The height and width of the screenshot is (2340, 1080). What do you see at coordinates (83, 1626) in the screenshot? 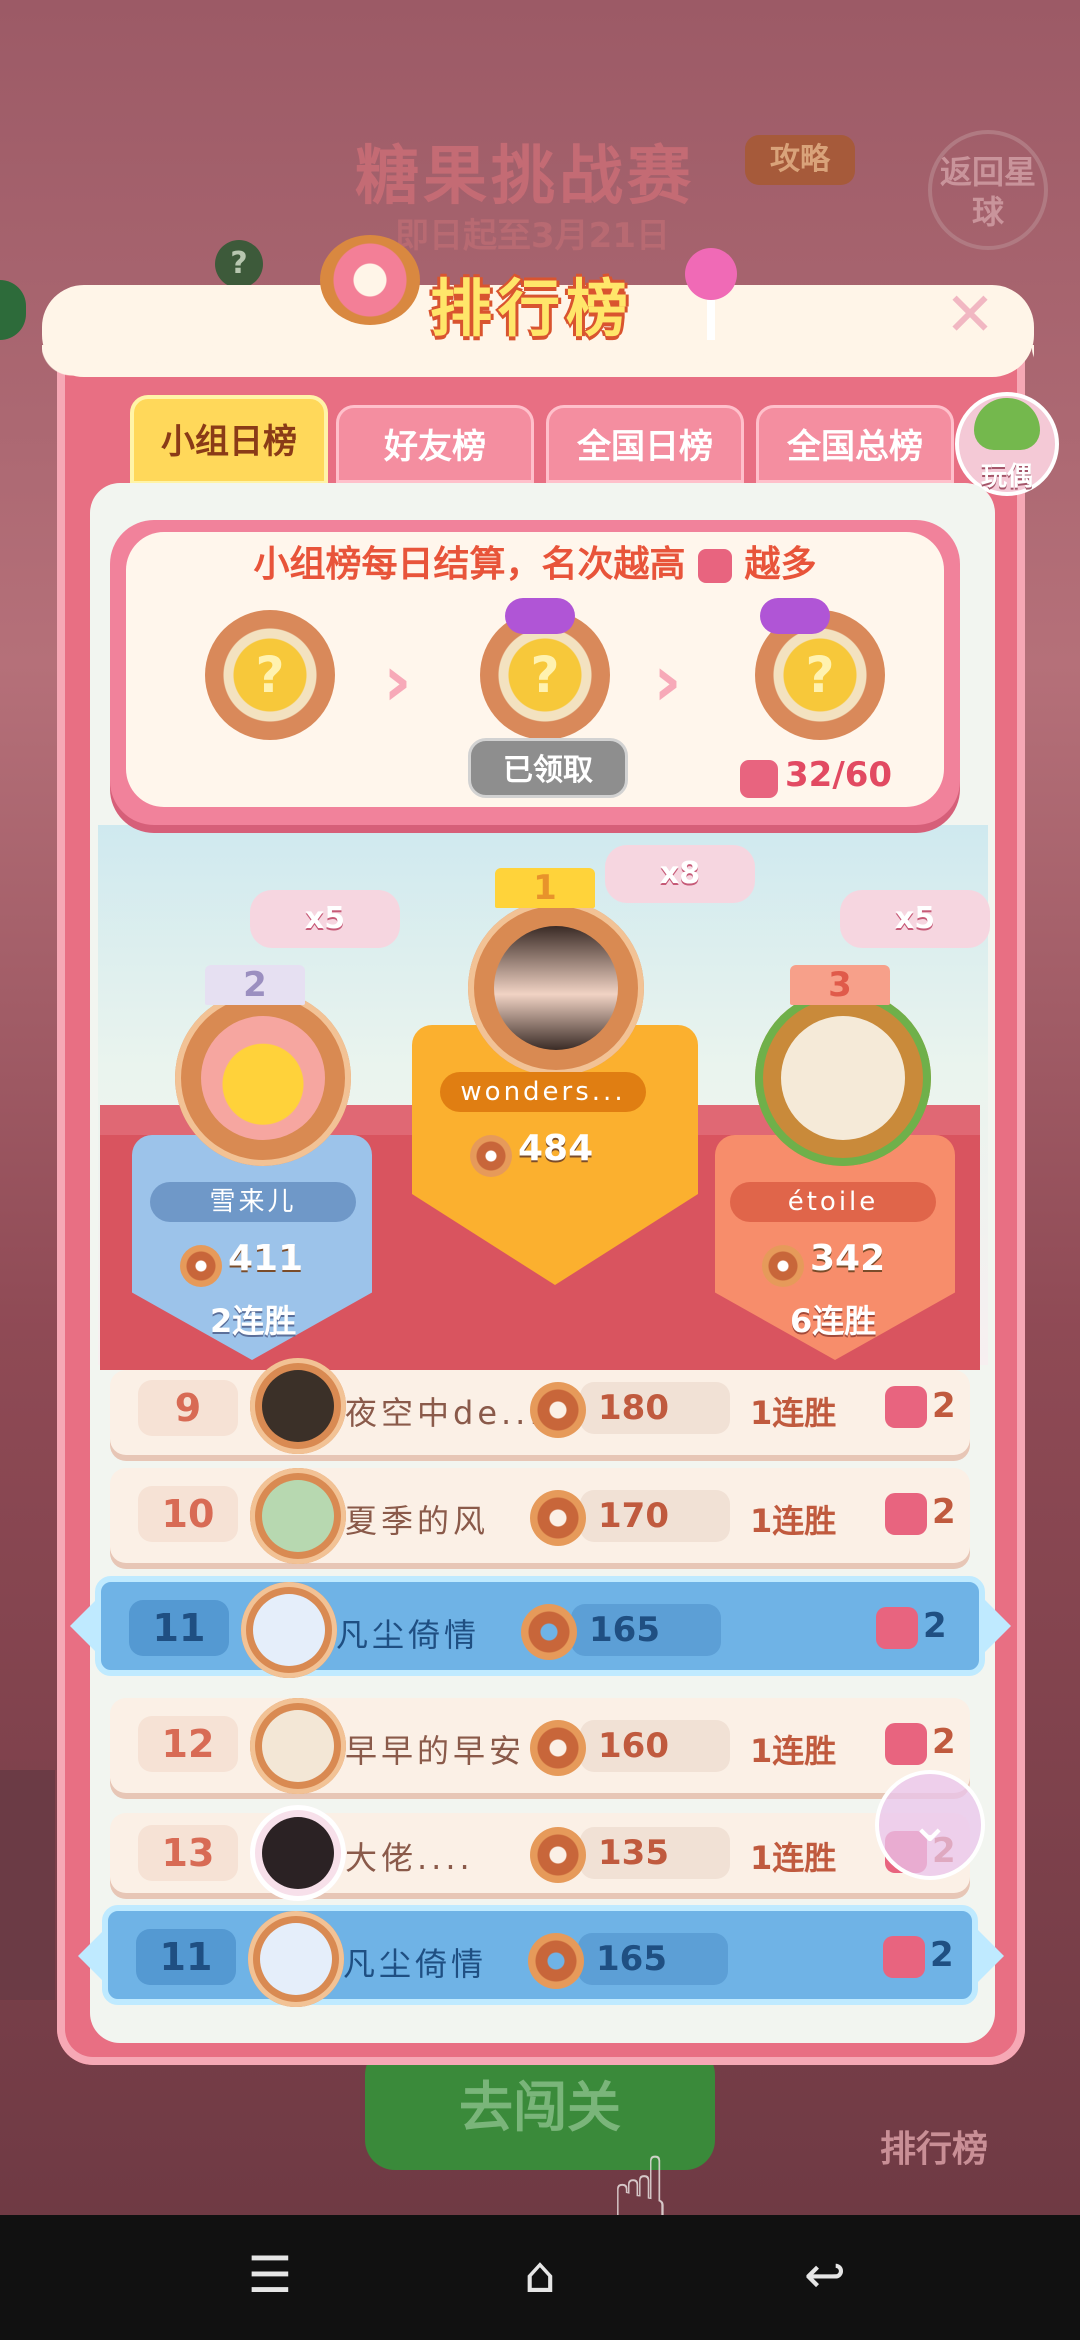
I see `current-user-marker-left` at bounding box center [83, 1626].